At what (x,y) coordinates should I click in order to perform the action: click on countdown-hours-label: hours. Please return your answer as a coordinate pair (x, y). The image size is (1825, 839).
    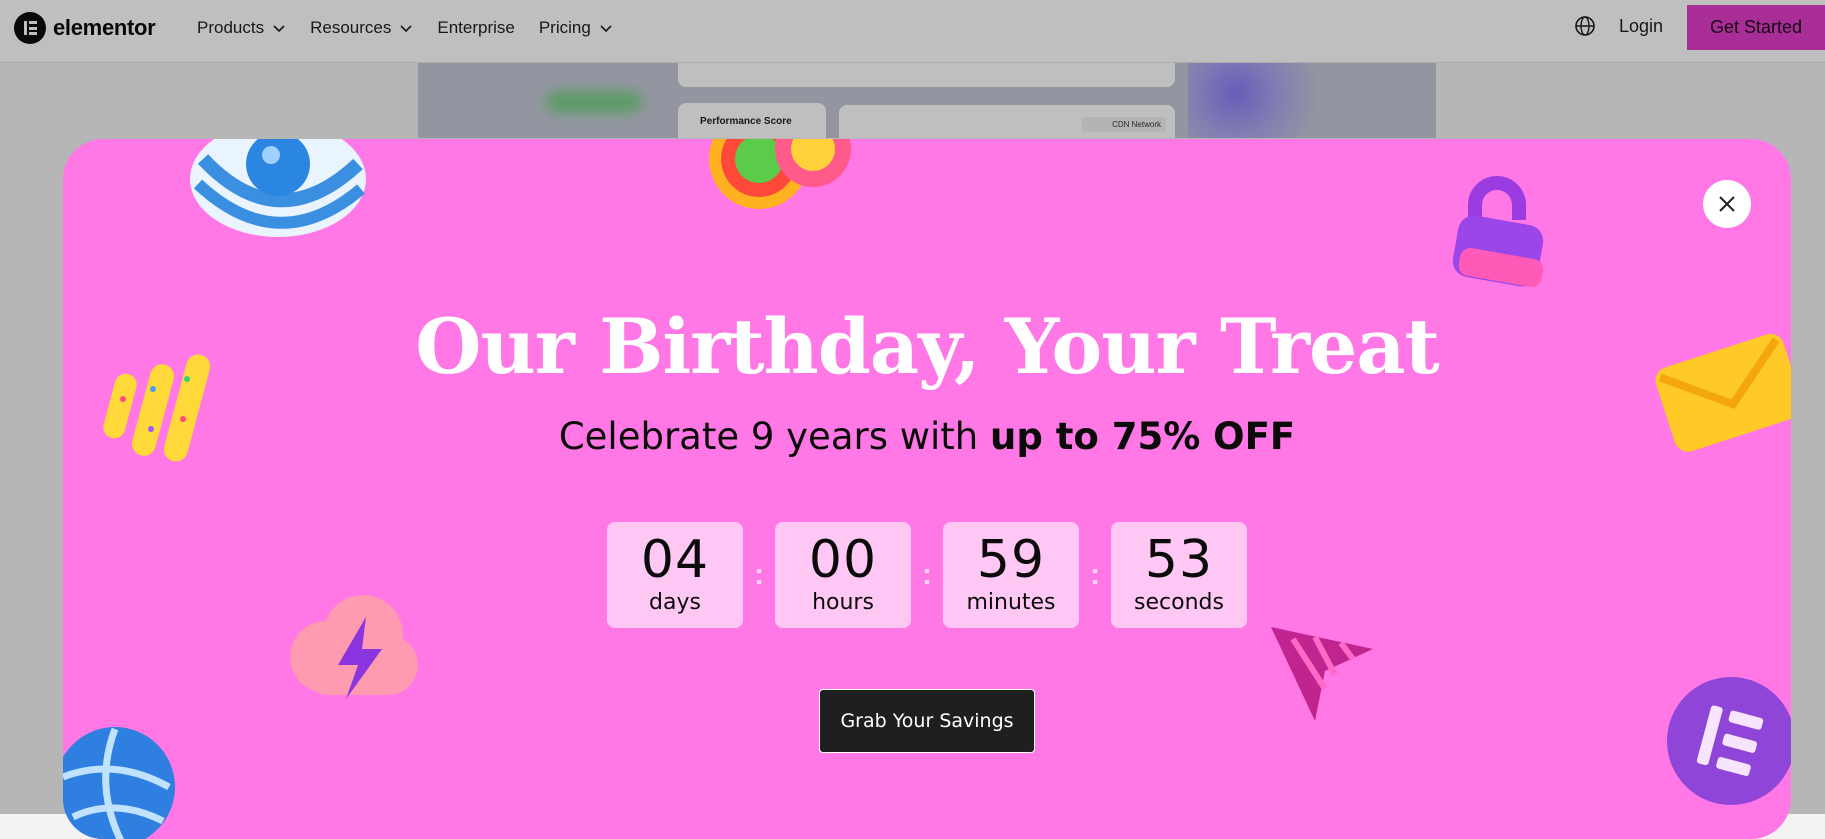
    Looking at the image, I should click on (843, 602).